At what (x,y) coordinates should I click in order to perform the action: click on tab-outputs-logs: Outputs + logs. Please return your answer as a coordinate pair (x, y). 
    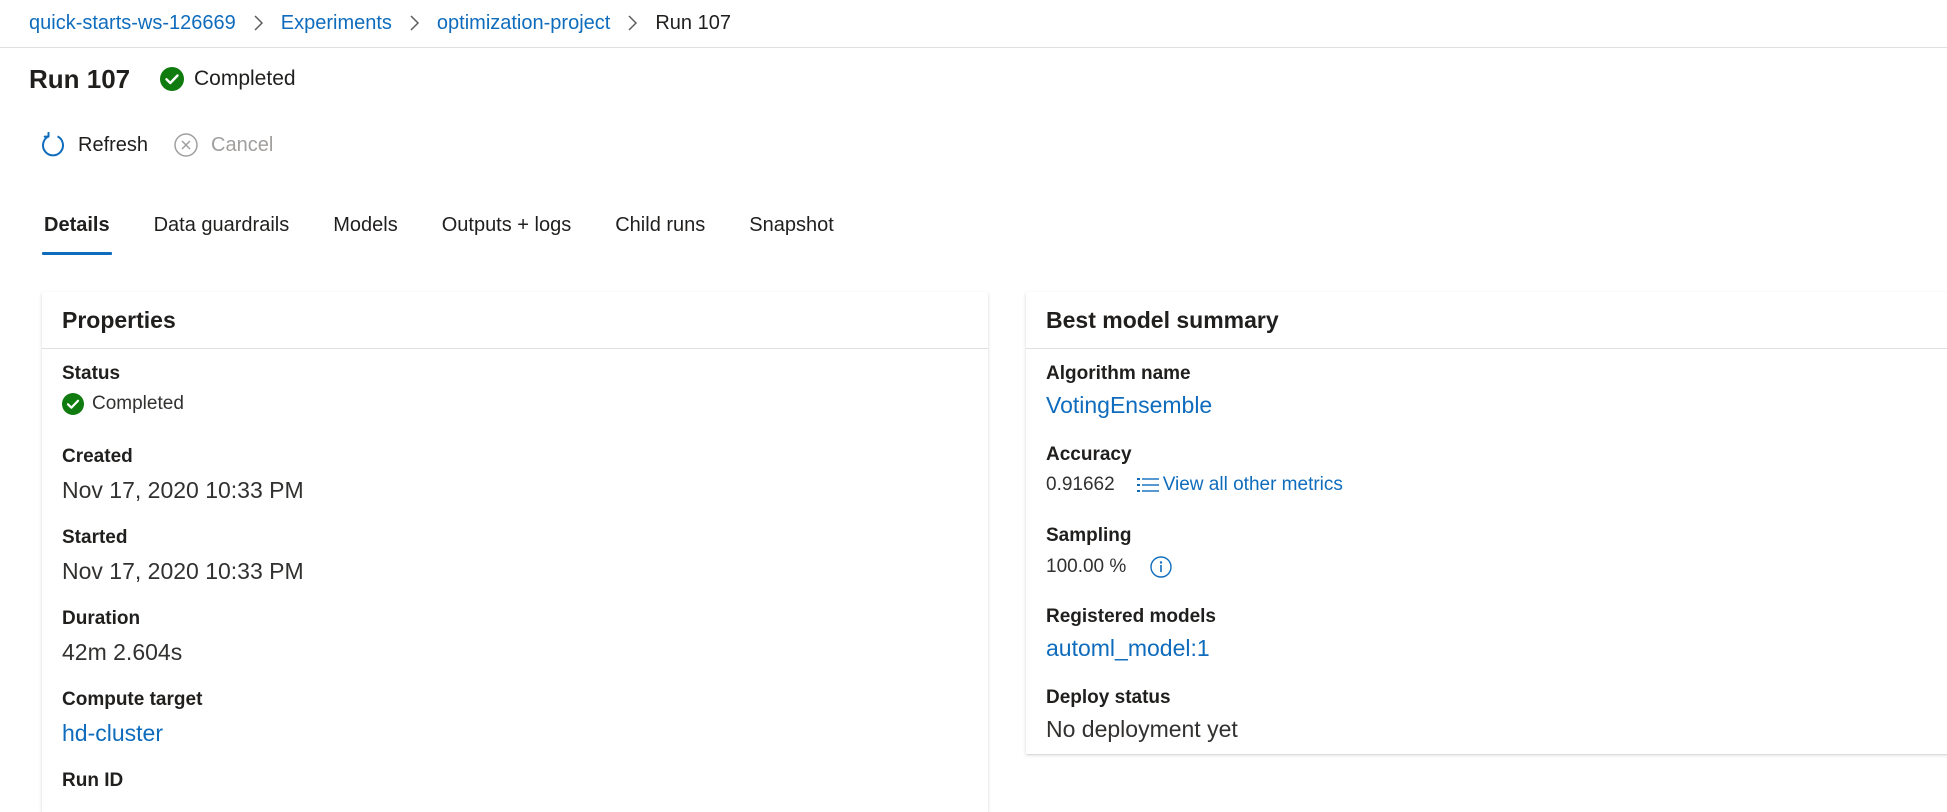
    Looking at the image, I should click on (507, 234).